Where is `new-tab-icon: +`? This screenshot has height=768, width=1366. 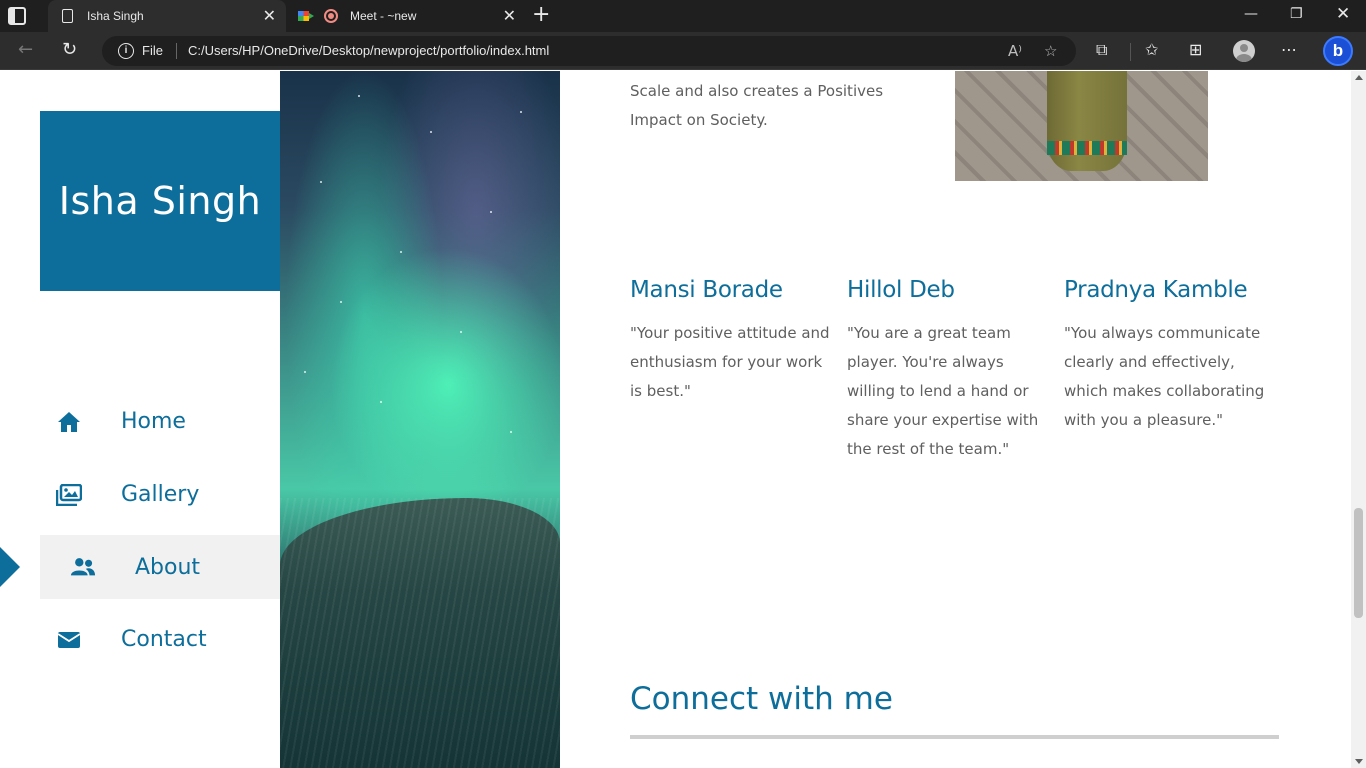 new-tab-icon: + is located at coordinates (541, 15).